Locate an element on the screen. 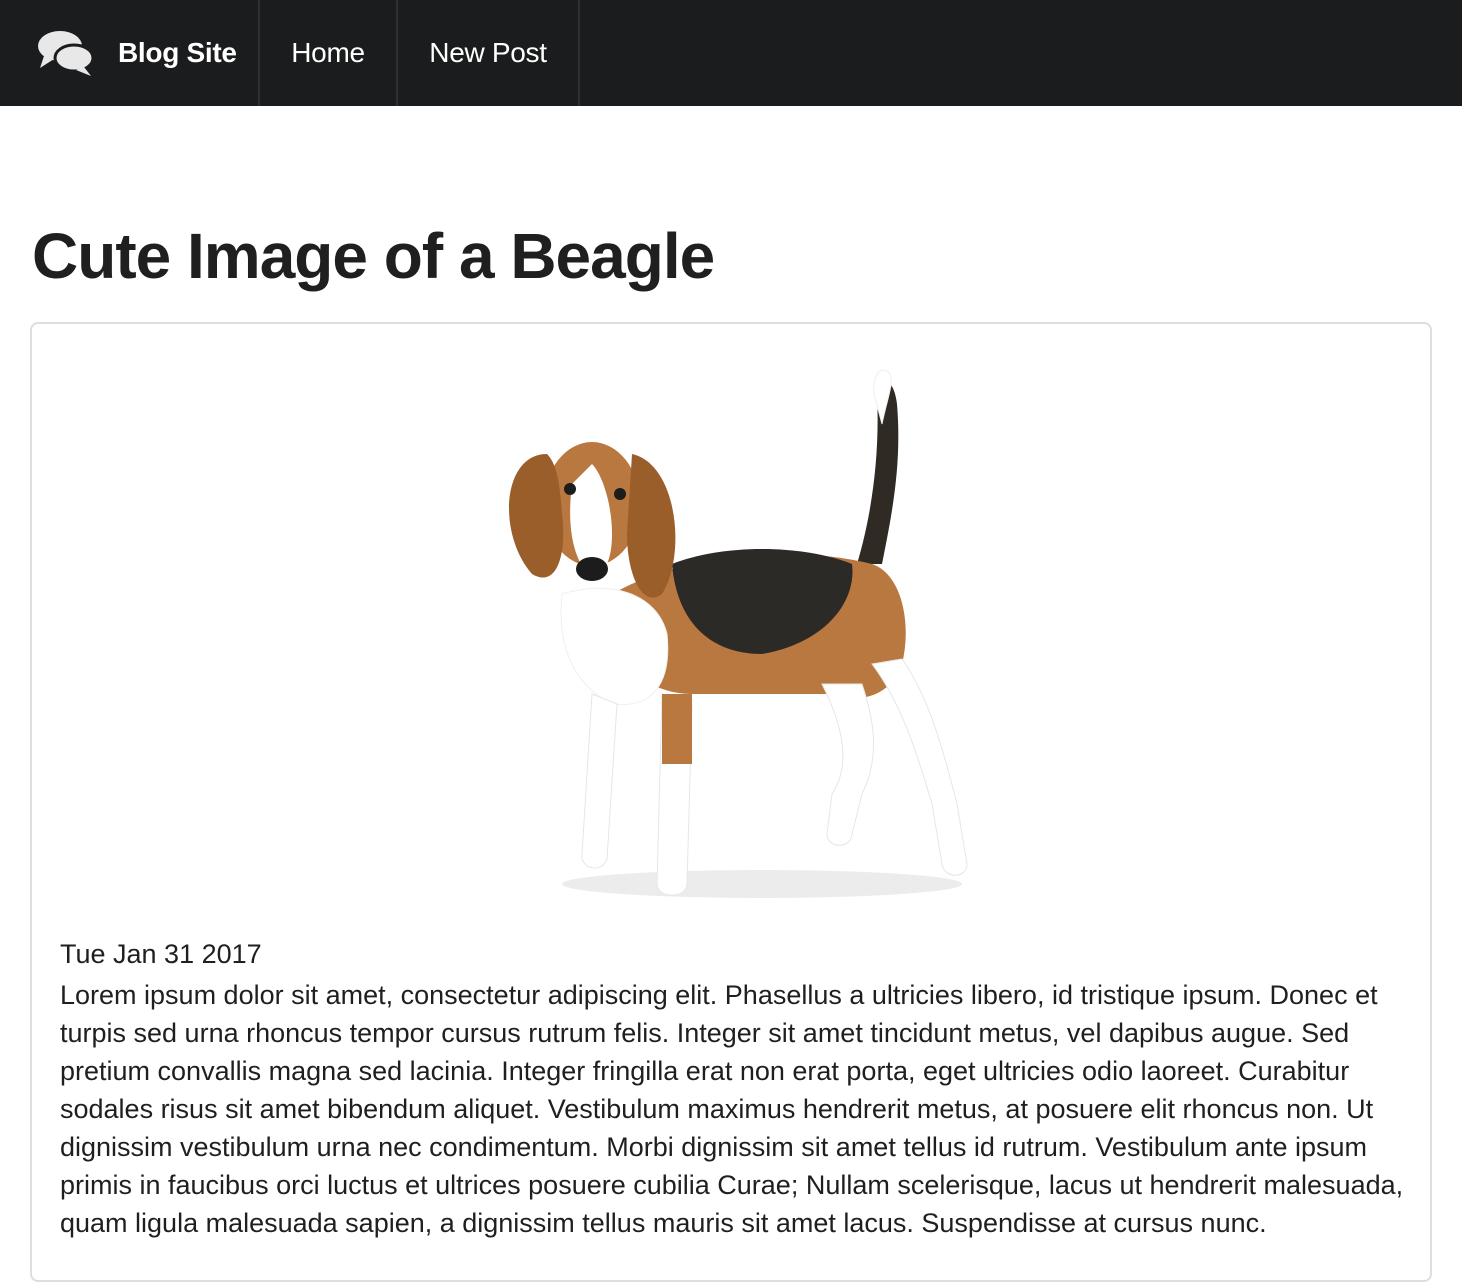 This screenshot has height=1282, width=1462. comments-icon is located at coordinates (66, 53).